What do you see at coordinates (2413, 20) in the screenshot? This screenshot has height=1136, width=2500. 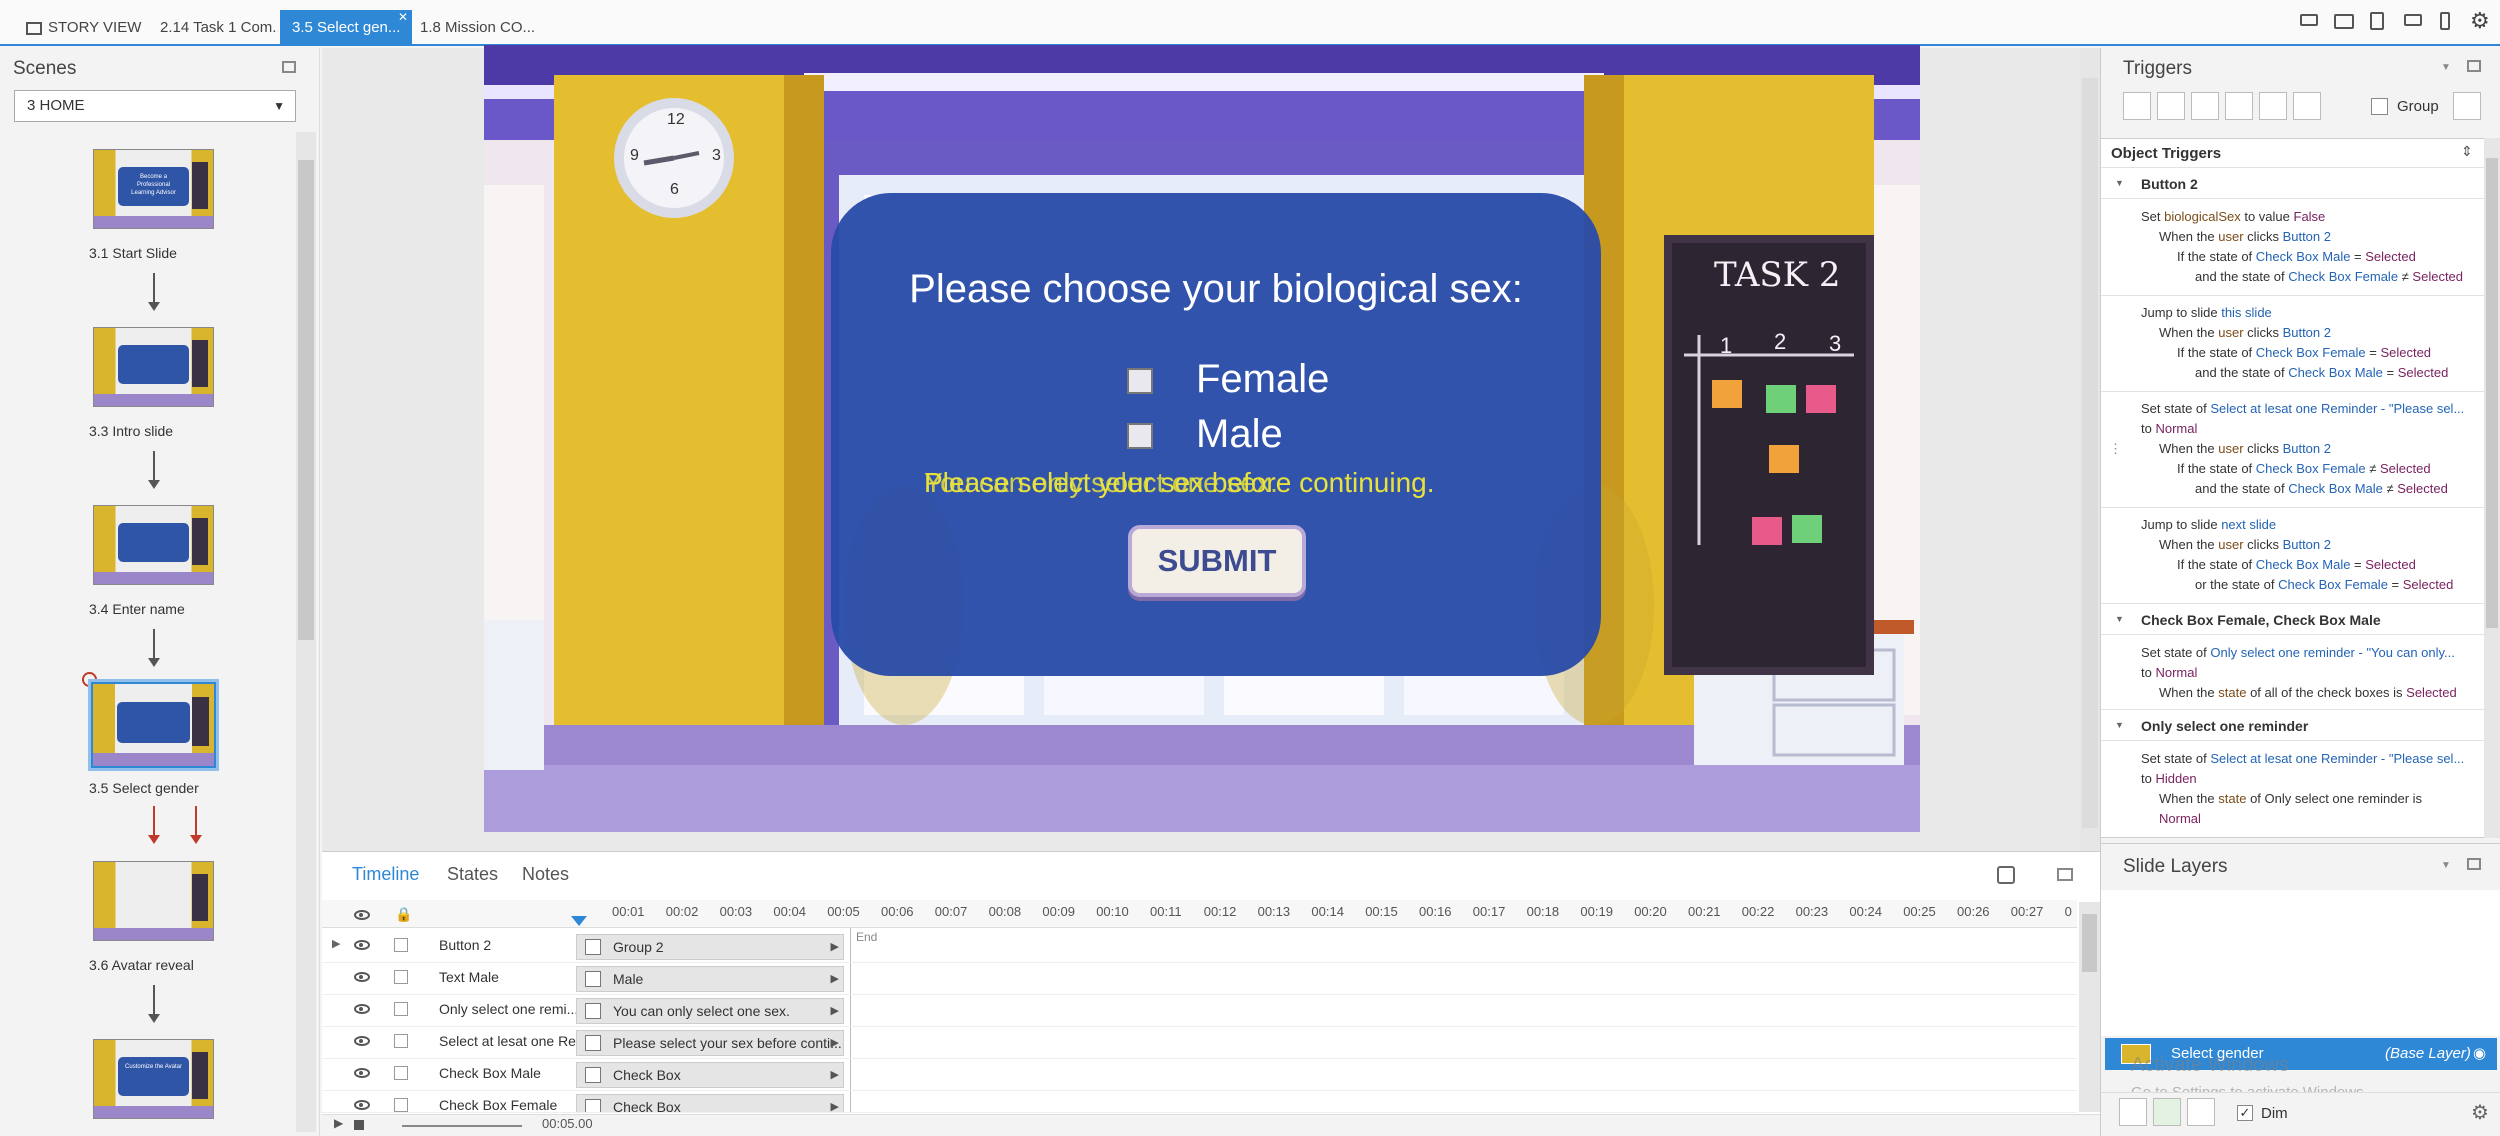 I see `tablet-landscape-icon` at bounding box center [2413, 20].